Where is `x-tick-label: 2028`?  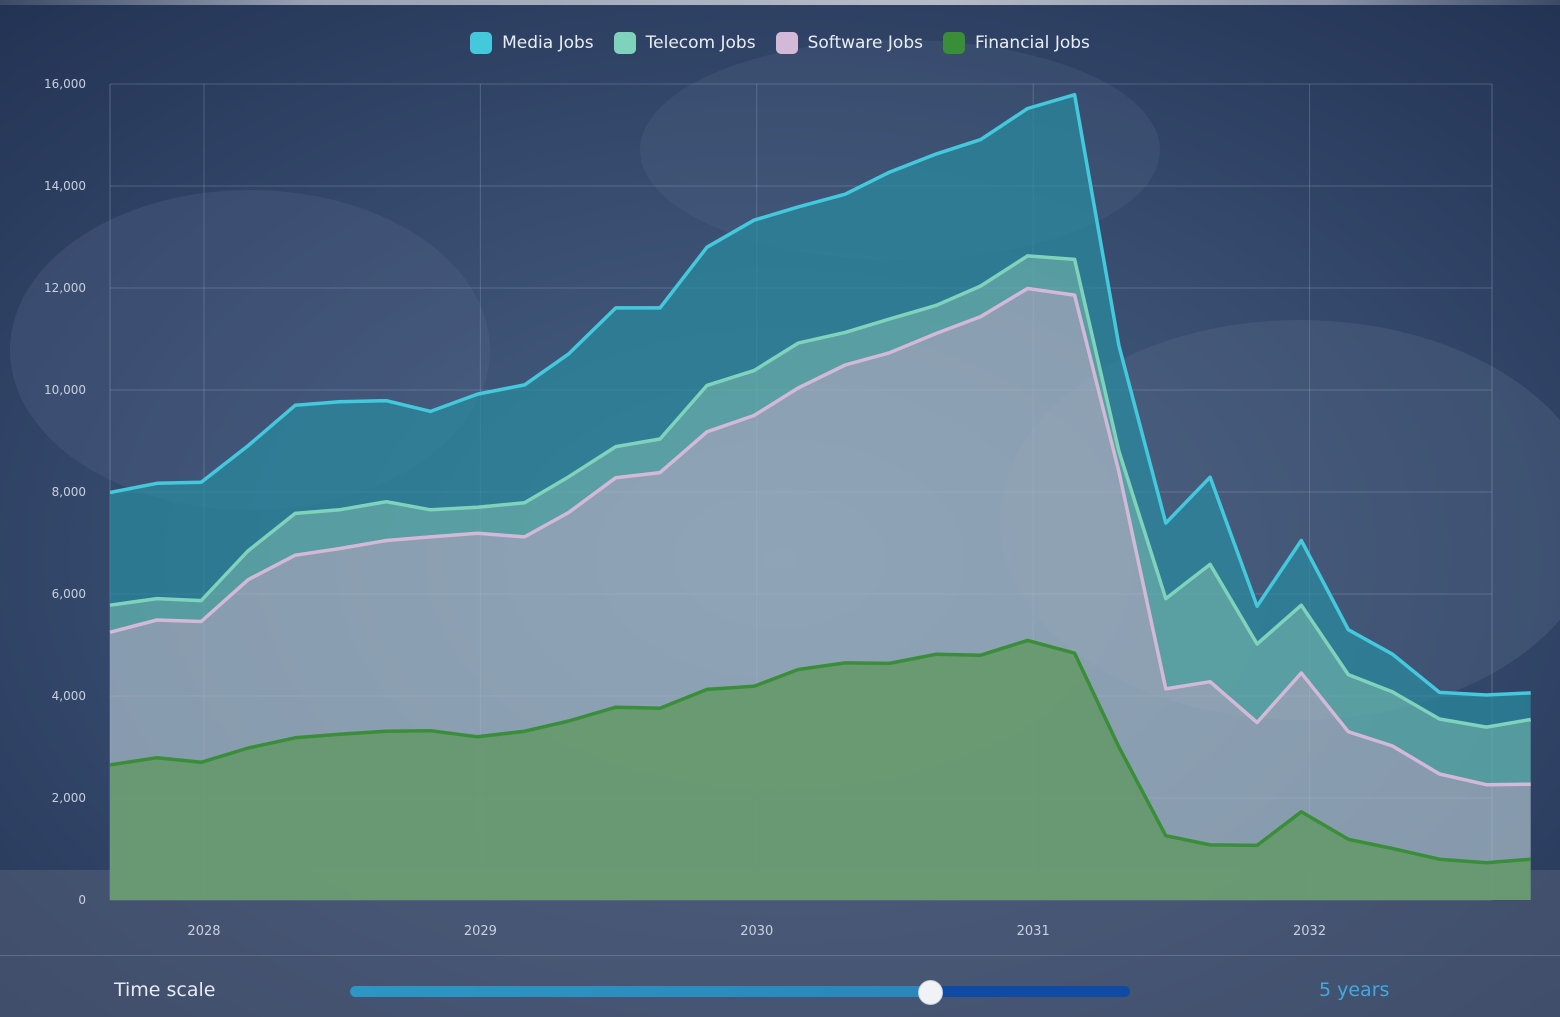 x-tick-label: 2028 is located at coordinates (203, 931).